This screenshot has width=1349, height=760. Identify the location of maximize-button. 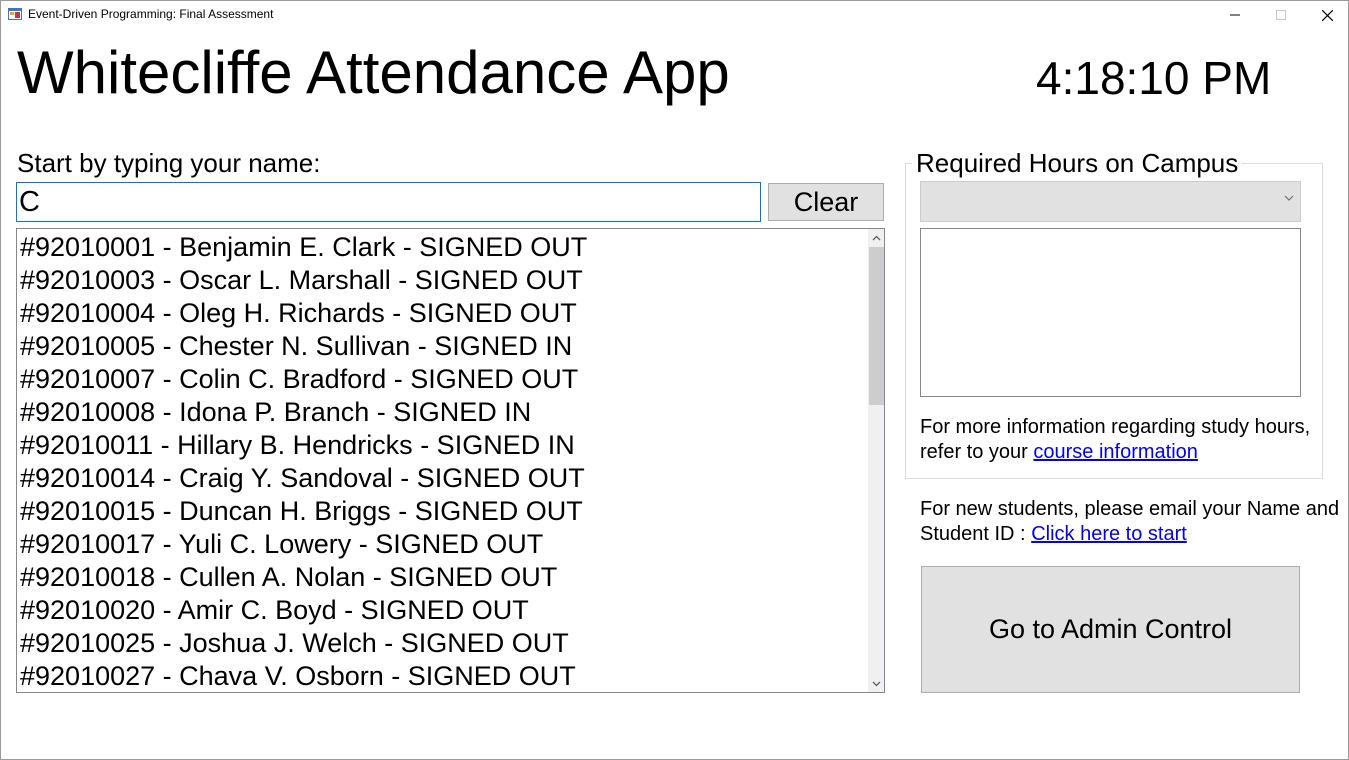
(1281, 15).